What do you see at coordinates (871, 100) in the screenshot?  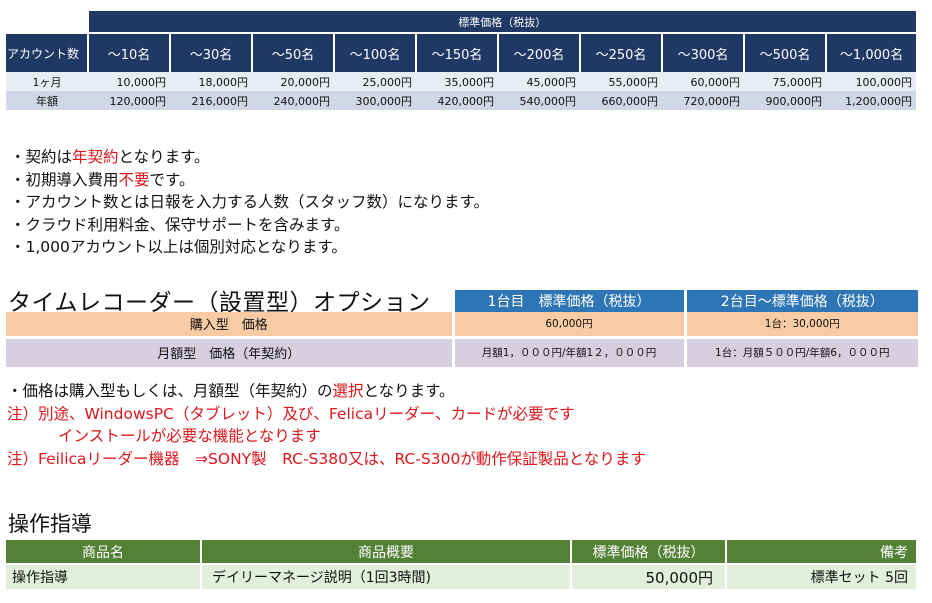 I see `price-cell: 1,200,000円` at bounding box center [871, 100].